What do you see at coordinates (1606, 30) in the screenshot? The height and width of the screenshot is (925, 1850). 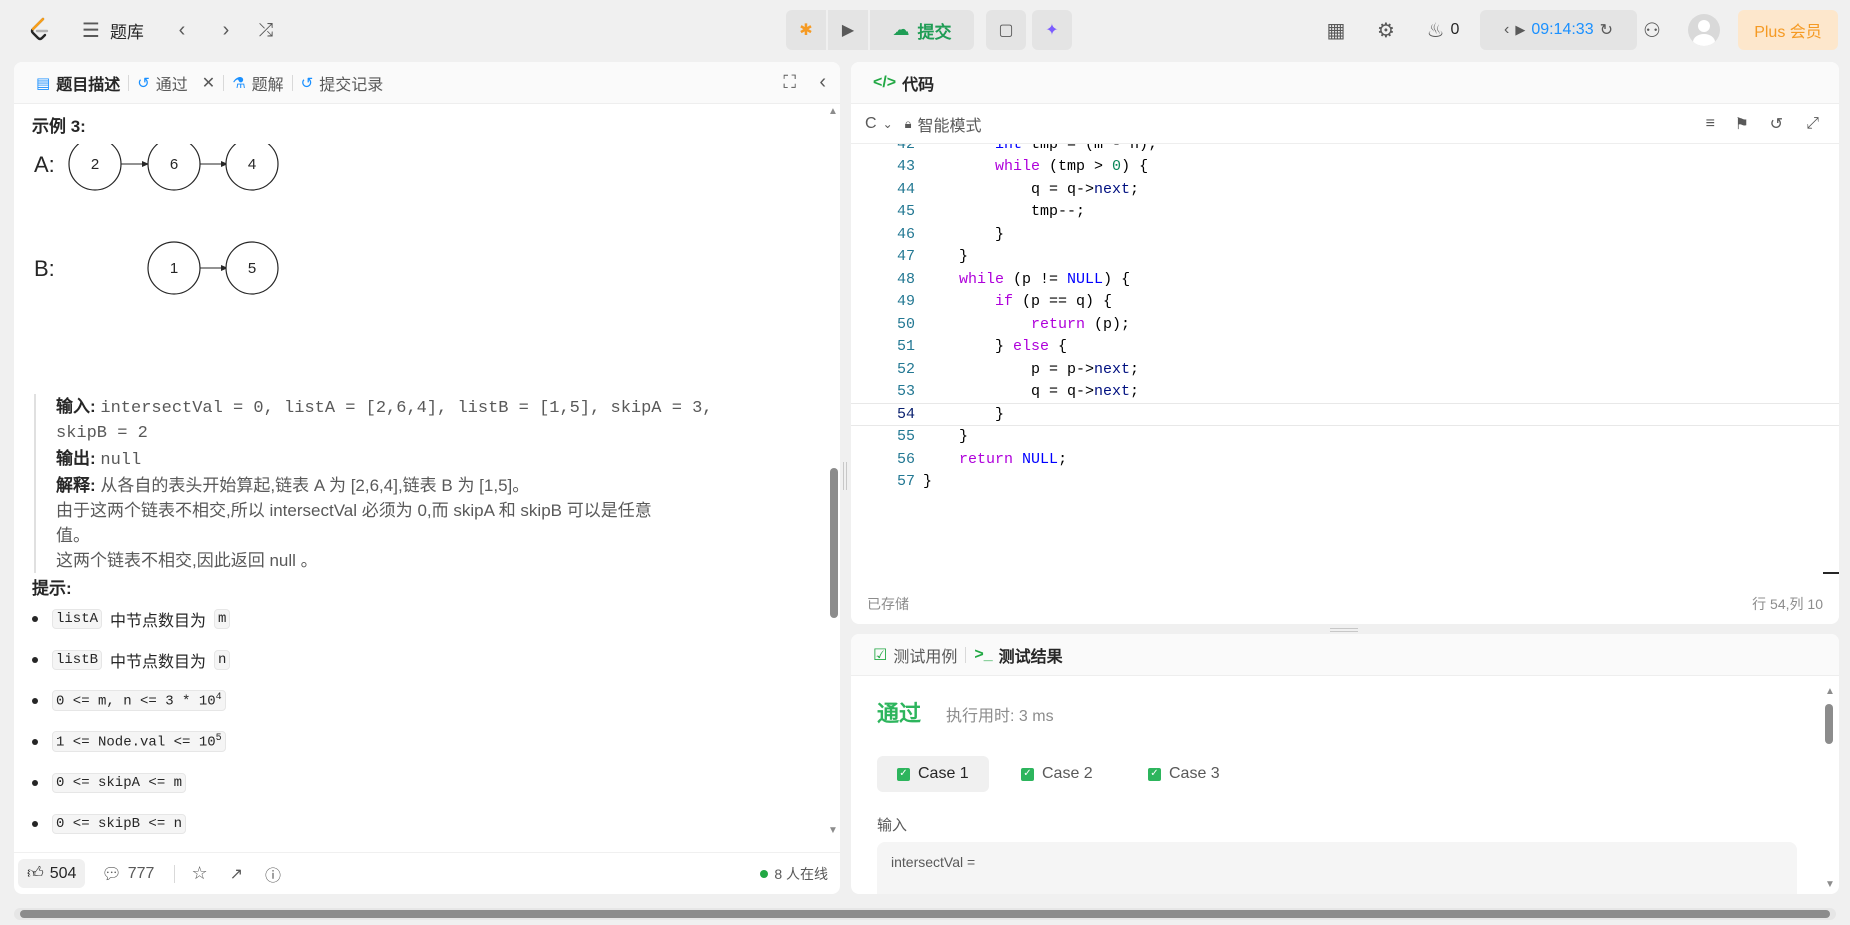 I see `reset-icon: ↻` at bounding box center [1606, 30].